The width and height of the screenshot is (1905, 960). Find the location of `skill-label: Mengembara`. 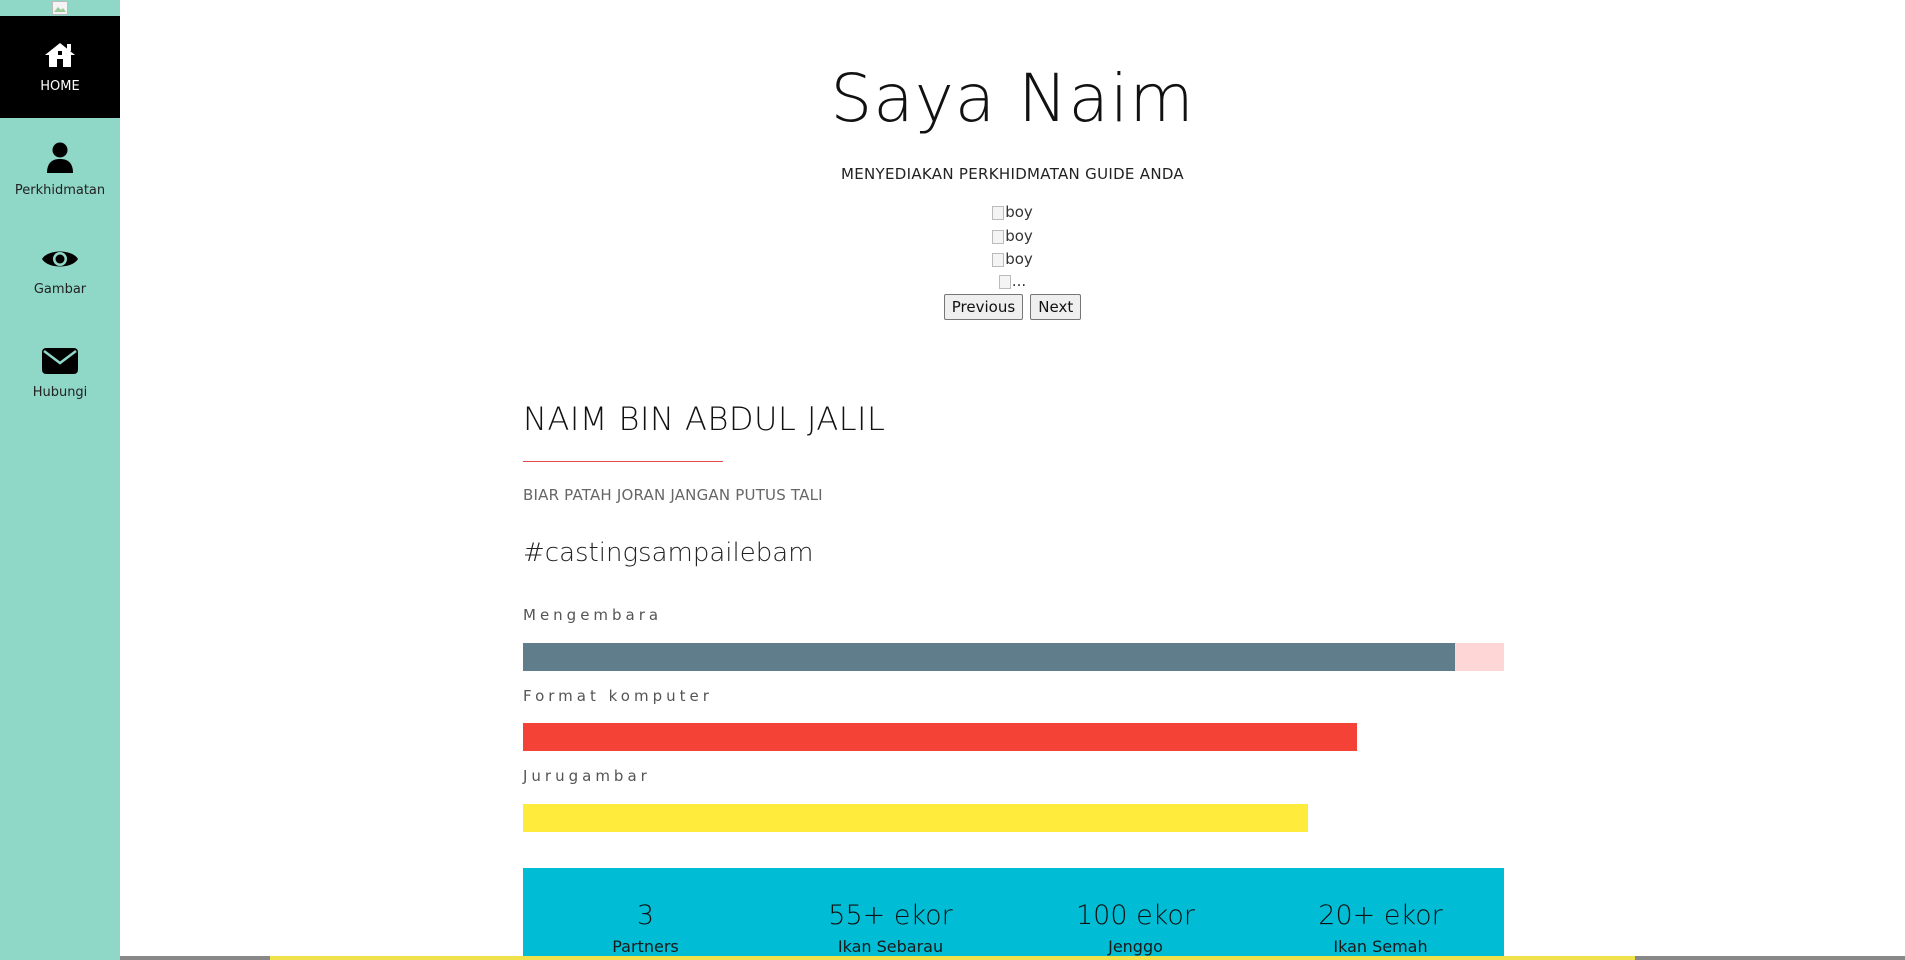

skill-label: Mengembara is located at coordinates (593, 615).